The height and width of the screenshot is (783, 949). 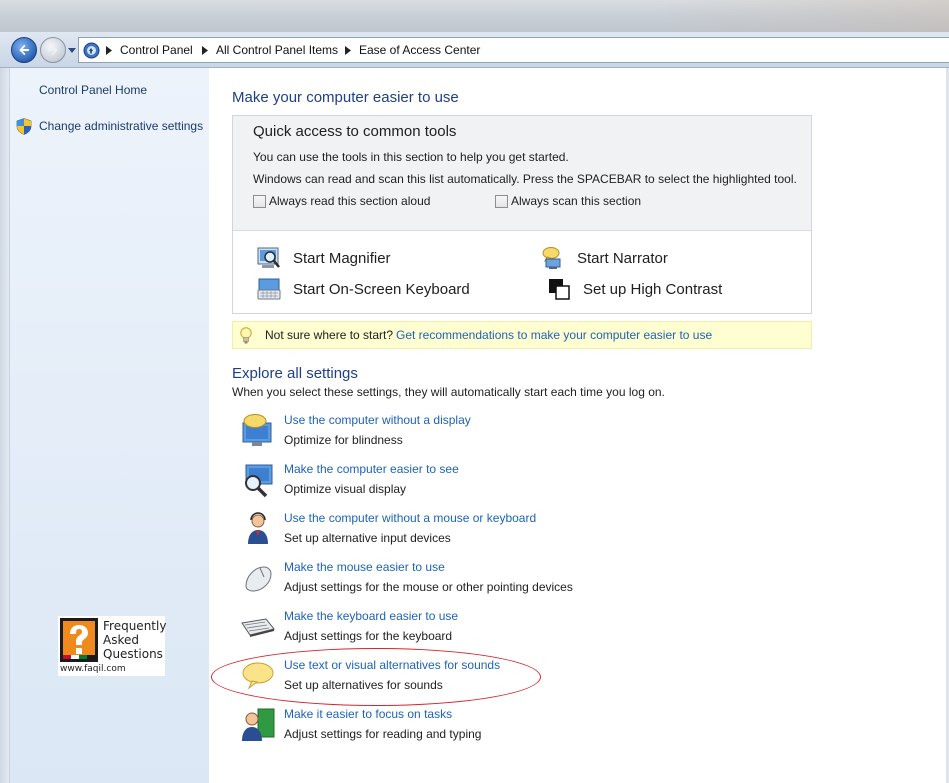 I want to click on faq-line-1: Frequently, so click(x=135, y=626).